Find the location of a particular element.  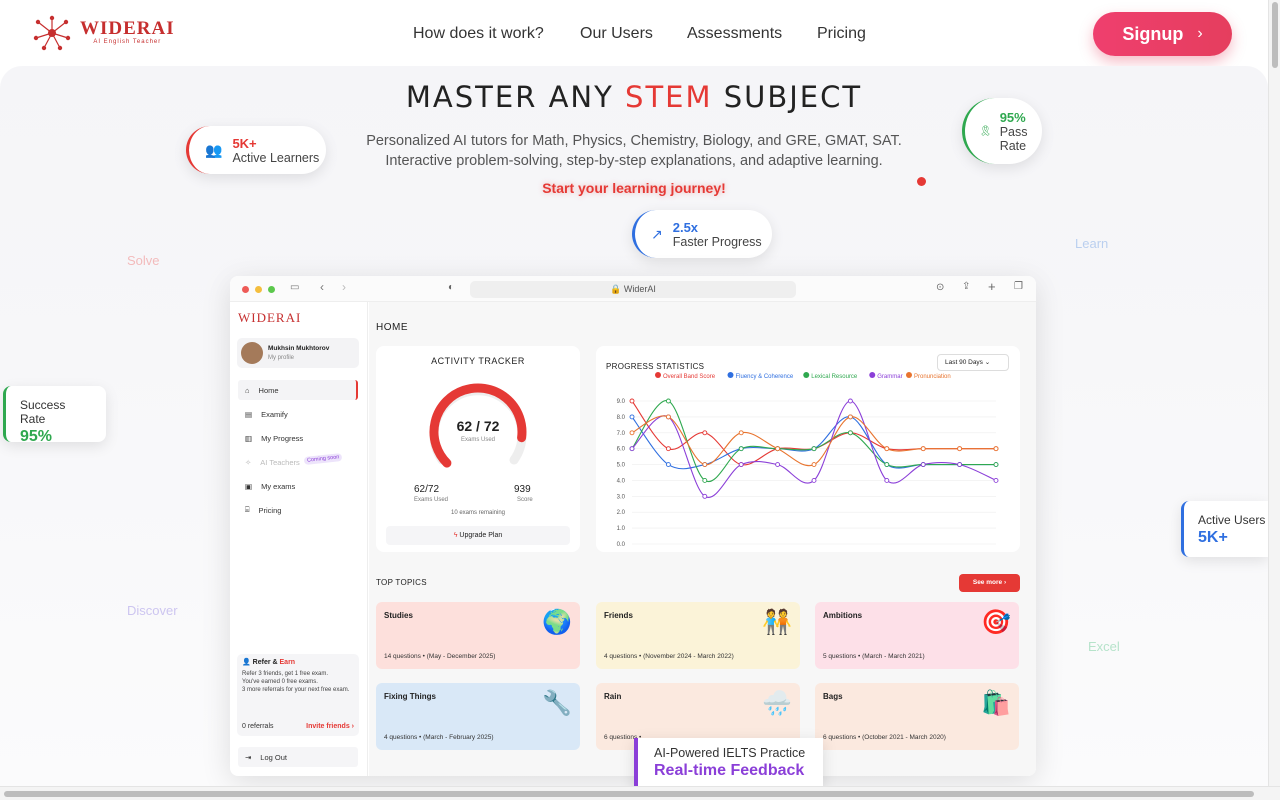

y-tick-label: 9.0 is located at coordinates (621, 402).